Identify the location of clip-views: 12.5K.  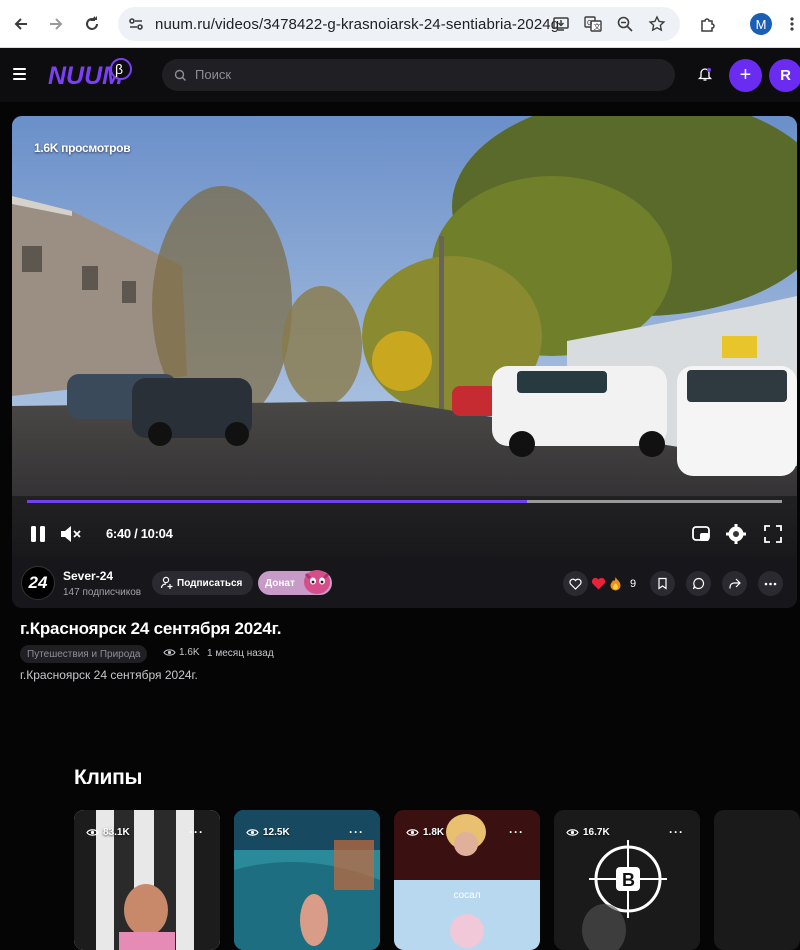
(268, 832).